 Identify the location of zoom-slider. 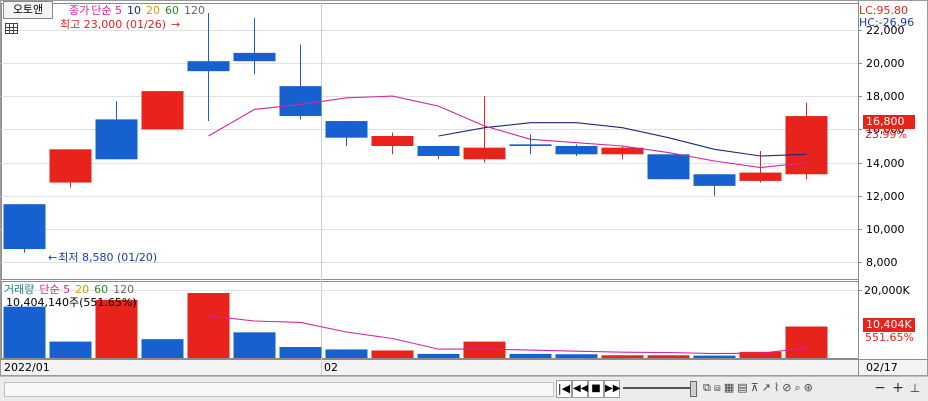
(658, 388).